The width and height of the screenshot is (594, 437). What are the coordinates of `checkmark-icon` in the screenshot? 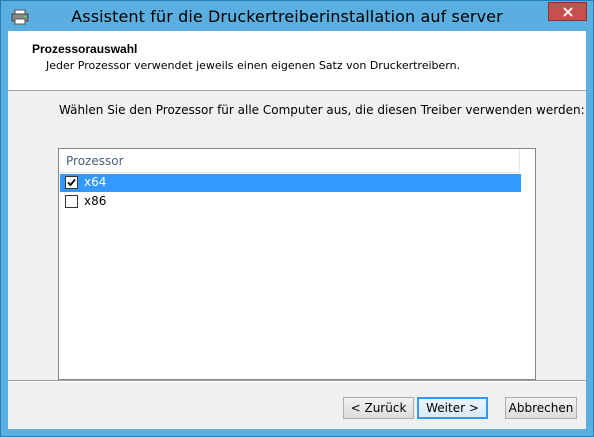 It's located at (71, 182).